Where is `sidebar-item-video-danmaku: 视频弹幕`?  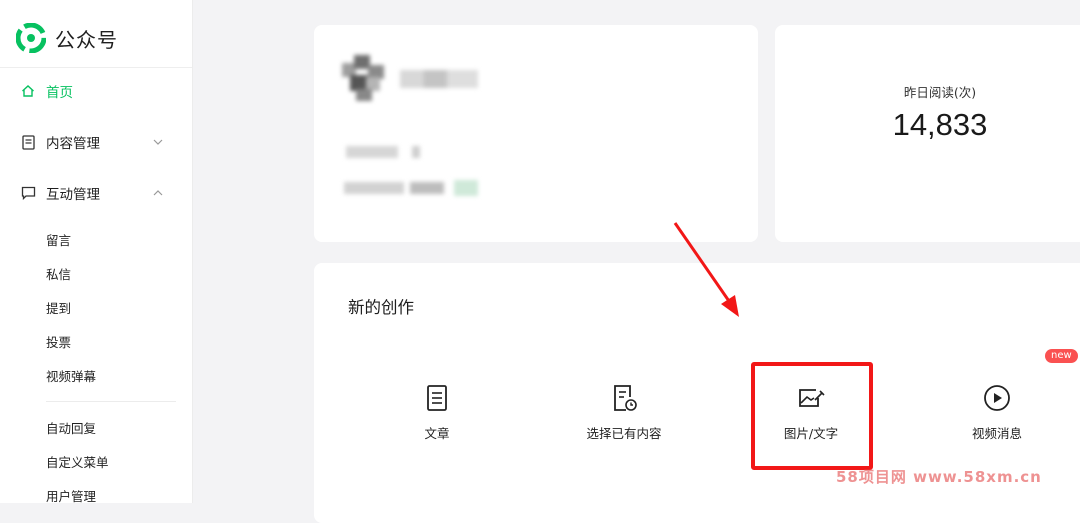
sidebar-item-video-danmaku: 视频弹幕 is located at coordinates (71, 375).